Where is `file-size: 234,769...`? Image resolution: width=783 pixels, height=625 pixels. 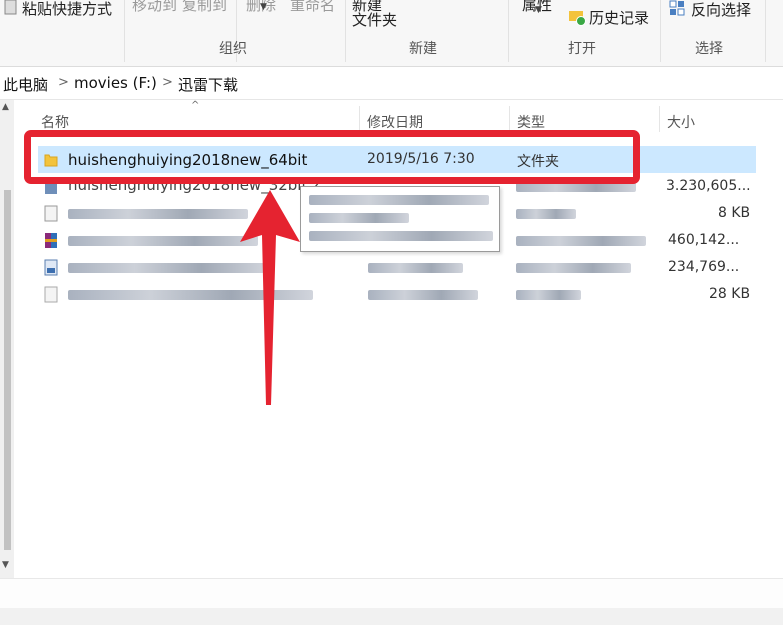
file-size: 234,769... is located at coordinates (704, 267).